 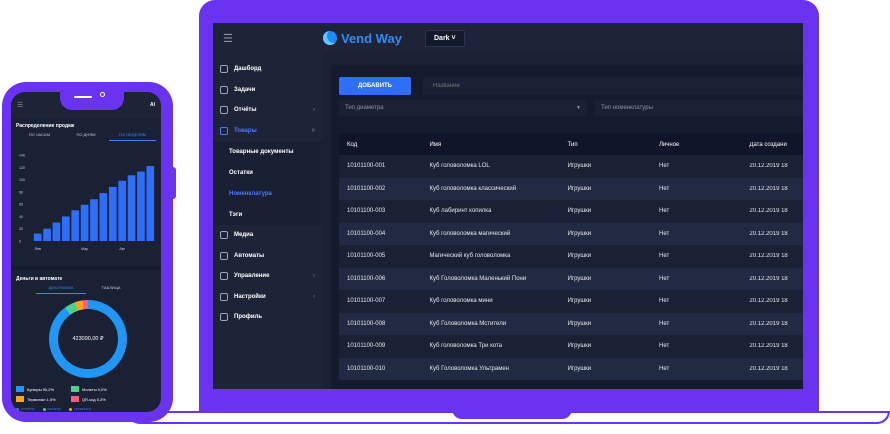 What do you see at coordinates (88, 339) in the screenshot?
I see `cash-donut-chart: 423090,00 ₽` at bounding box center [88, 339].